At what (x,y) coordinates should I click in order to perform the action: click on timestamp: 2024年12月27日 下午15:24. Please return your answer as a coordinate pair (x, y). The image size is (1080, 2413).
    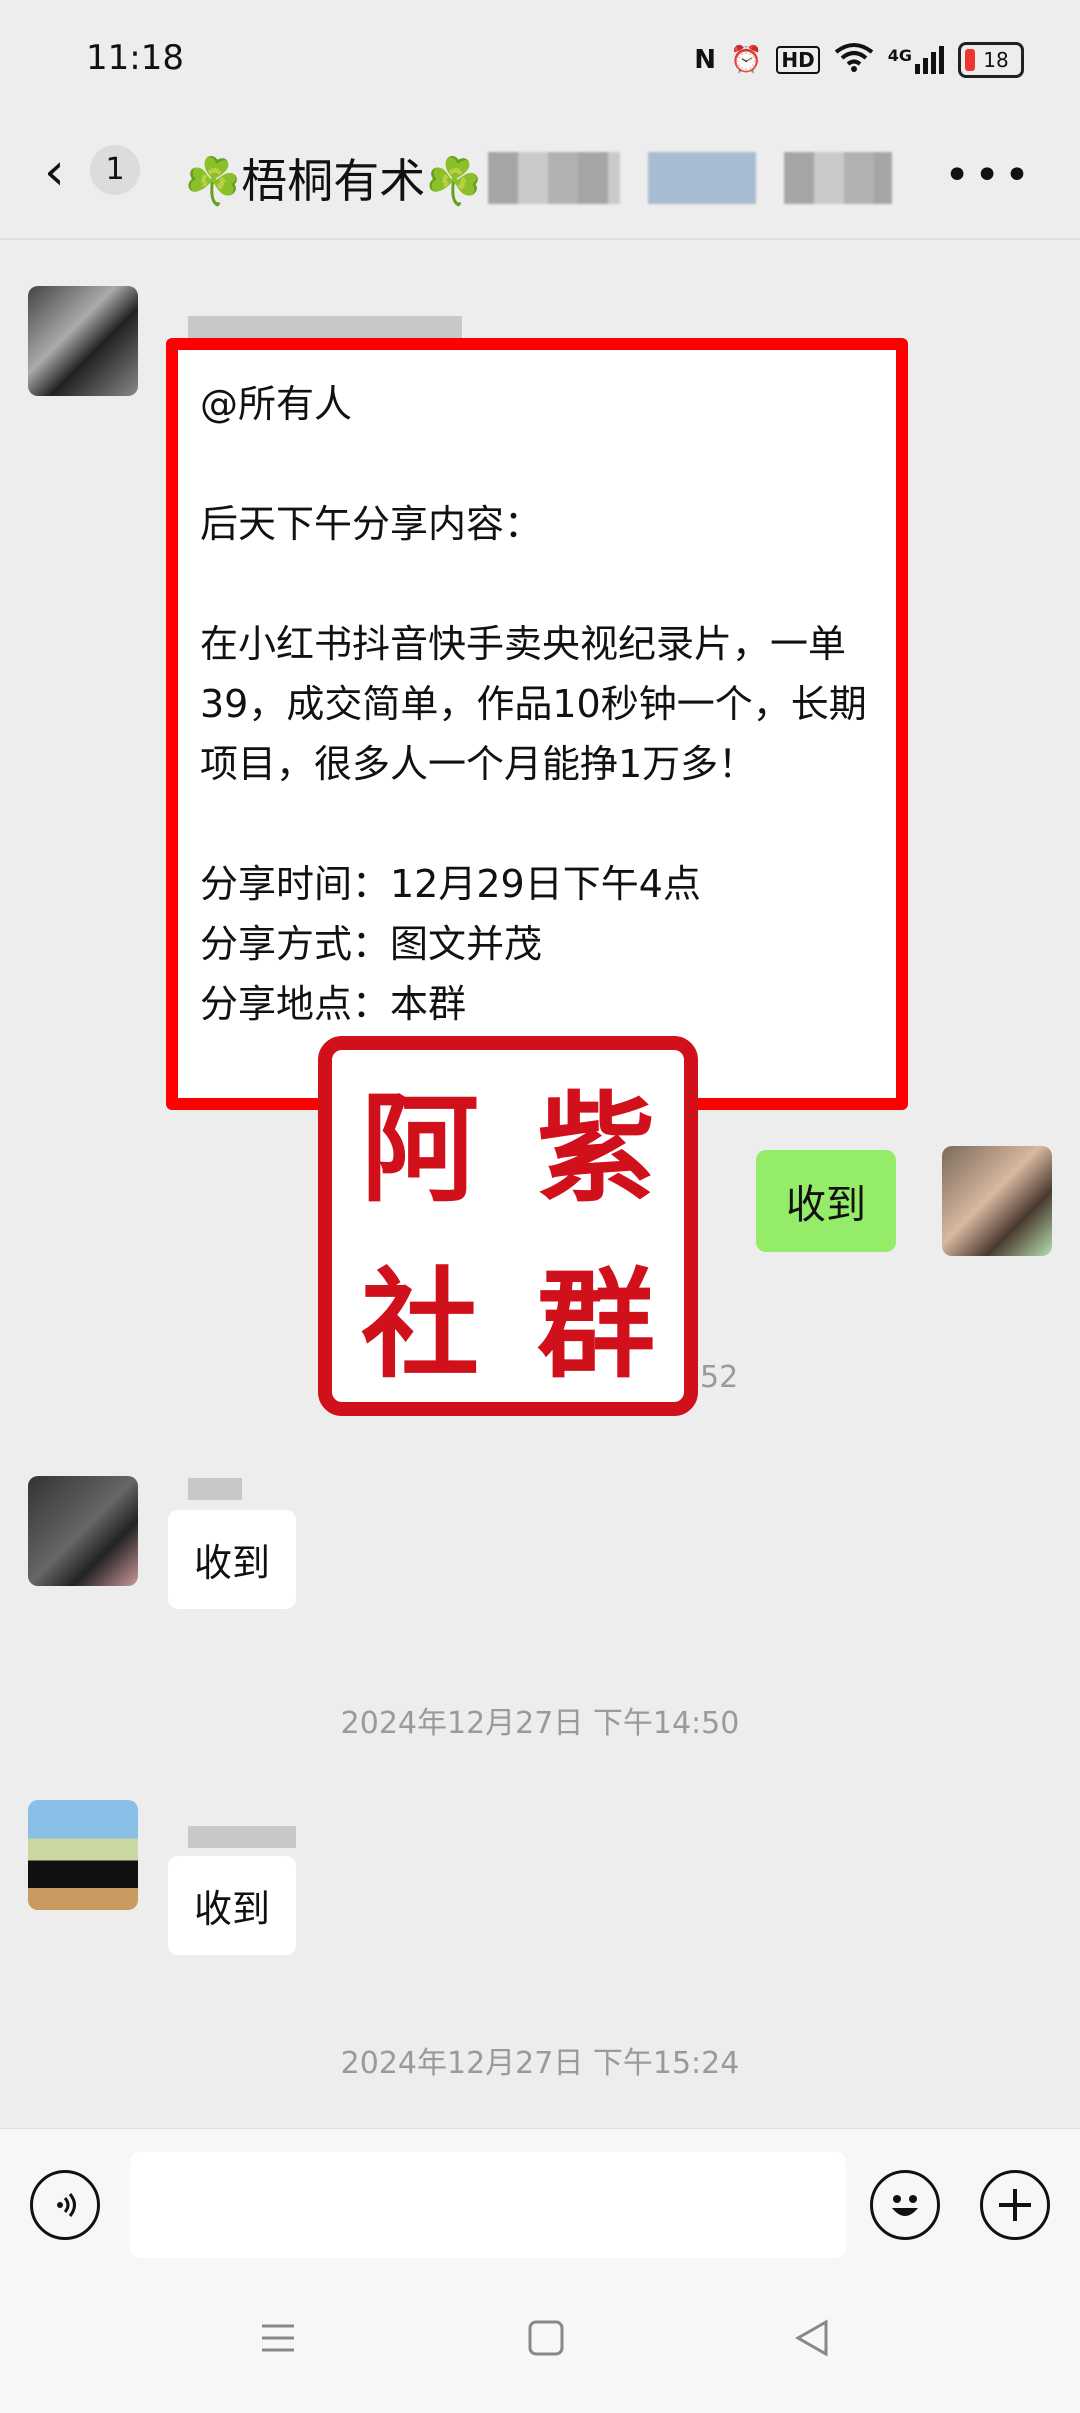
    Looking at the image, I should click on (540, 2063).